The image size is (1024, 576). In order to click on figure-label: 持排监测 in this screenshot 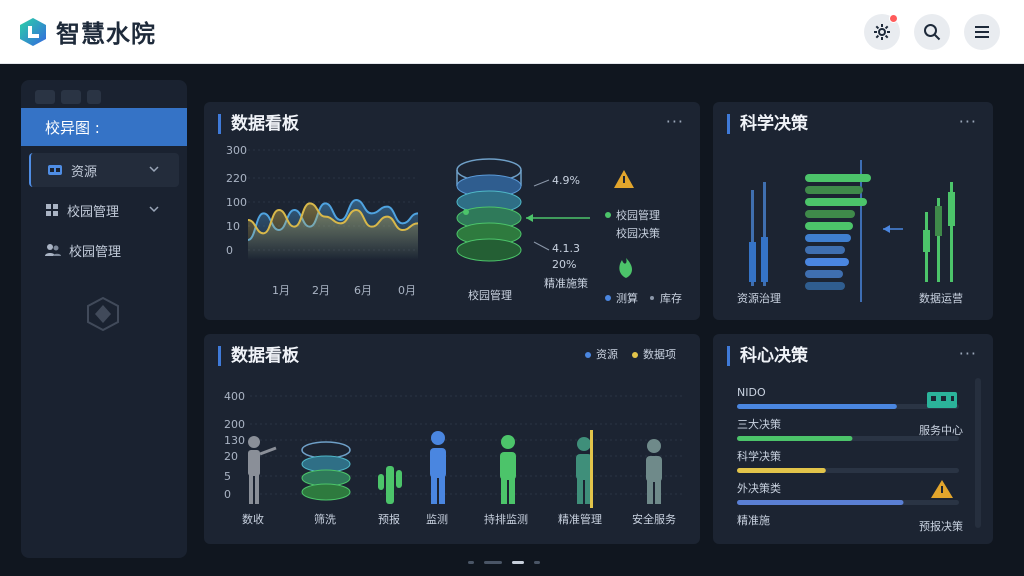, I will do `click(506, 519)`.